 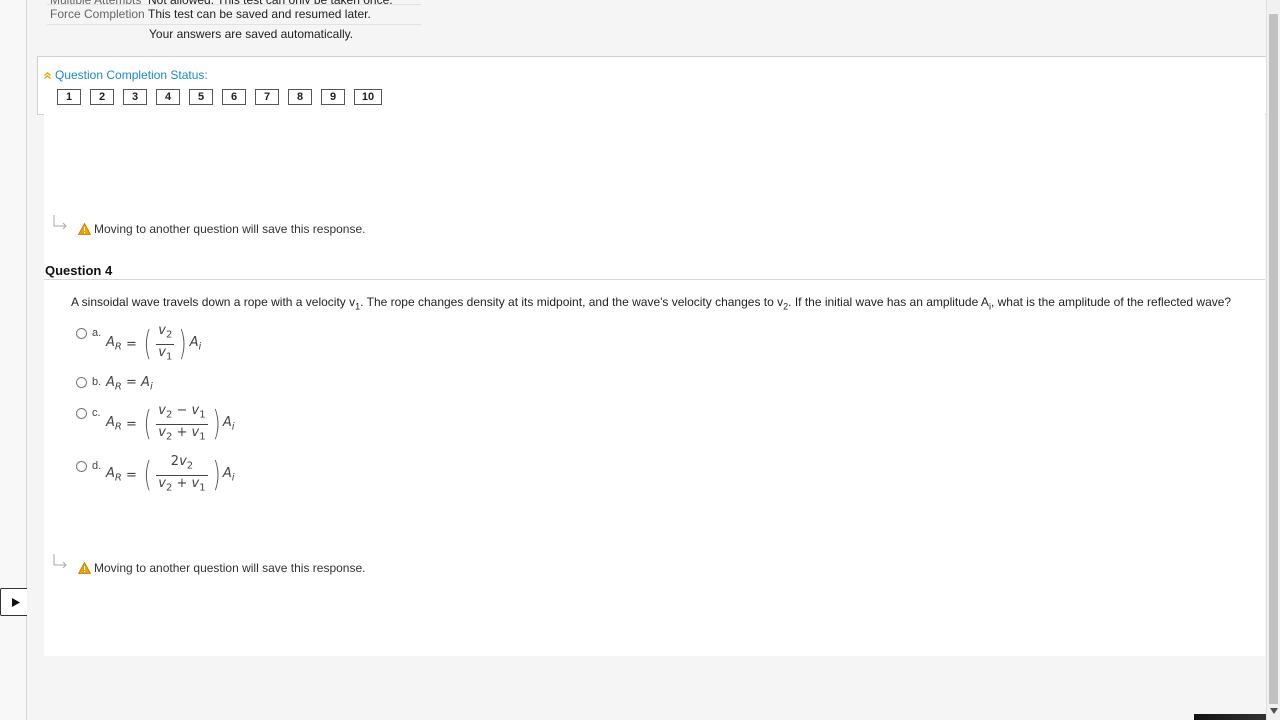 What do you see at coordinates (97, 466) in the screenshot?
I see `option-letter: d.` at bounding box center [97, 466].